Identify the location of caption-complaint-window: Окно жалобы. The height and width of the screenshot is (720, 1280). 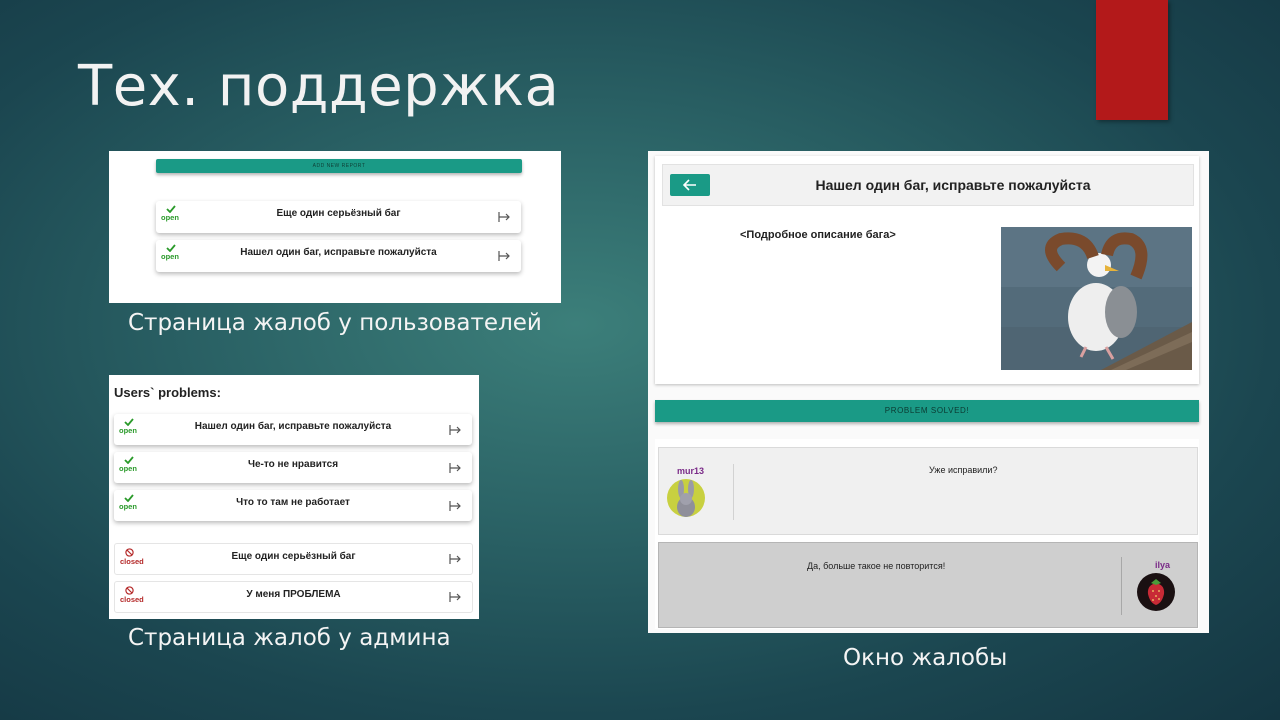
(925, 658).